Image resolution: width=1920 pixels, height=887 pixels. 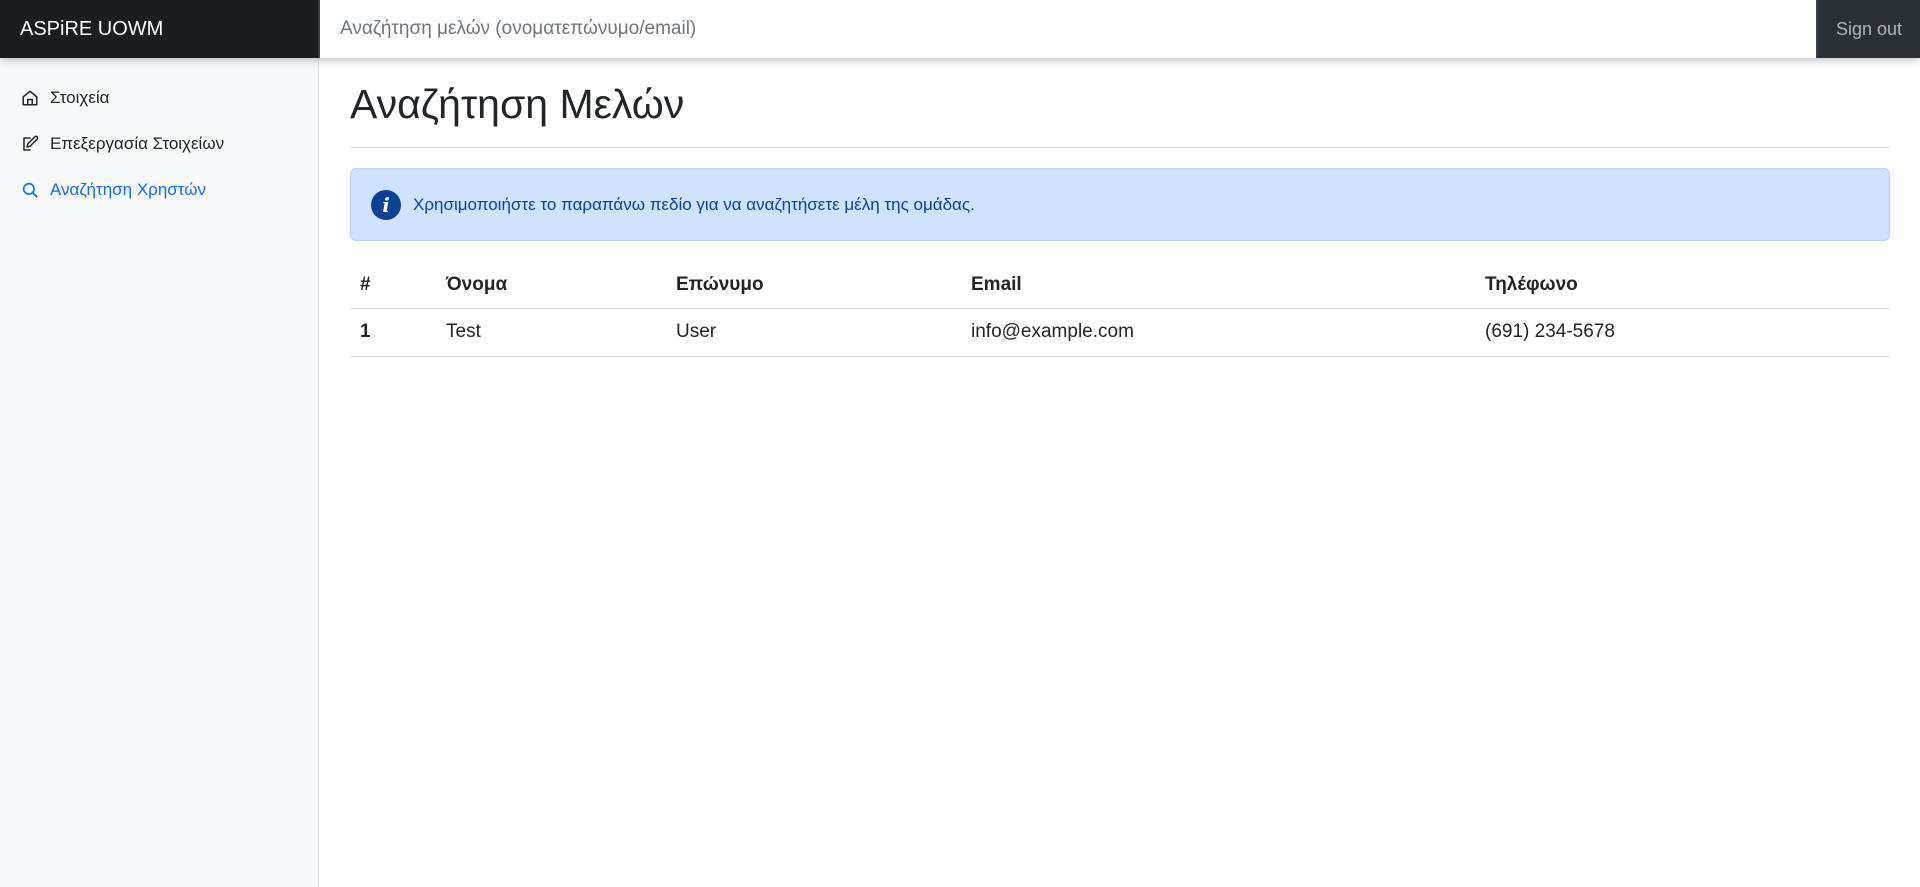 What do you see at coordinates (1120, 115) in the screenshot?
I see `page-title: Αναζήτηση Μελών` at bounding box center [1120, 115].